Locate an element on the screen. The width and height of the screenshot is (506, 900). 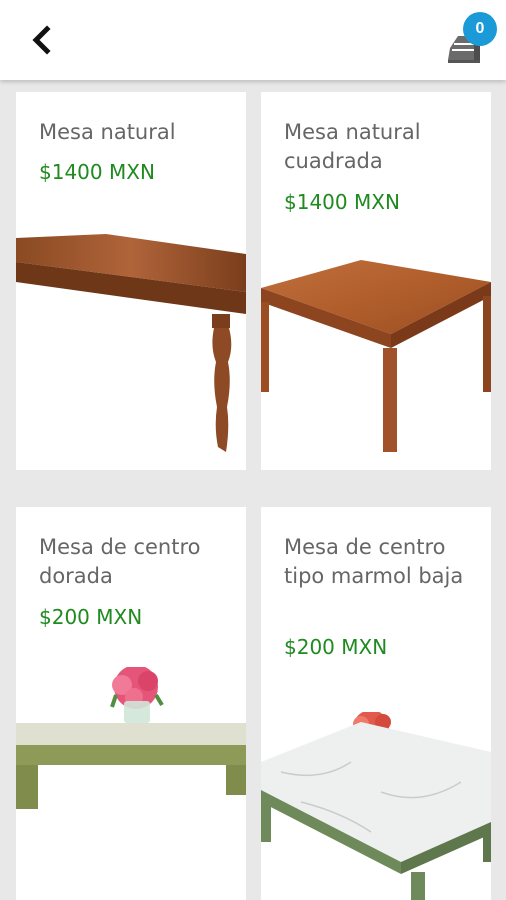
wooden-table-photo is located at coordinates (131, 343).